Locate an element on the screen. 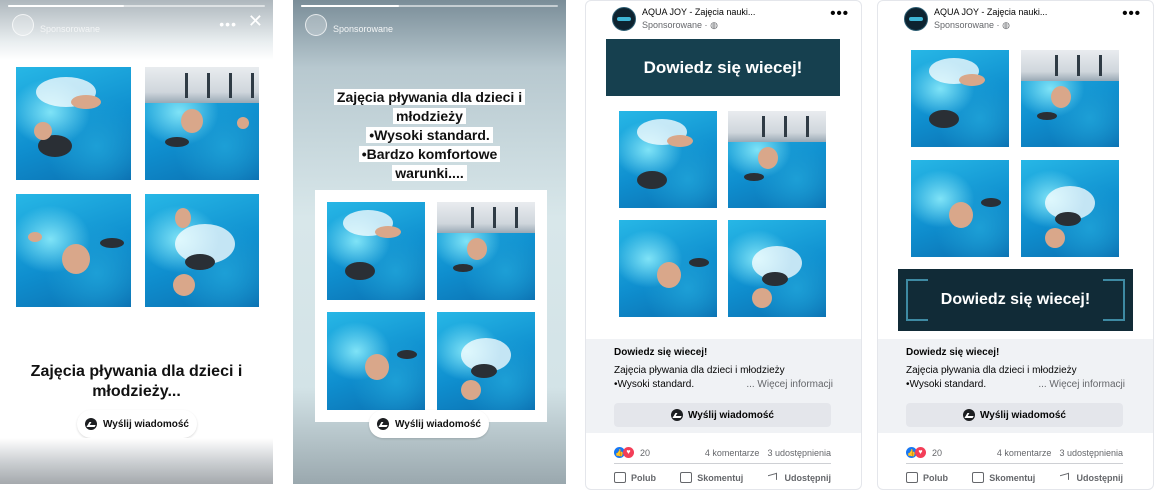 The height and width of the screenshot is (490, 1154). photo-collage-card is located at coordinates (431, 306).